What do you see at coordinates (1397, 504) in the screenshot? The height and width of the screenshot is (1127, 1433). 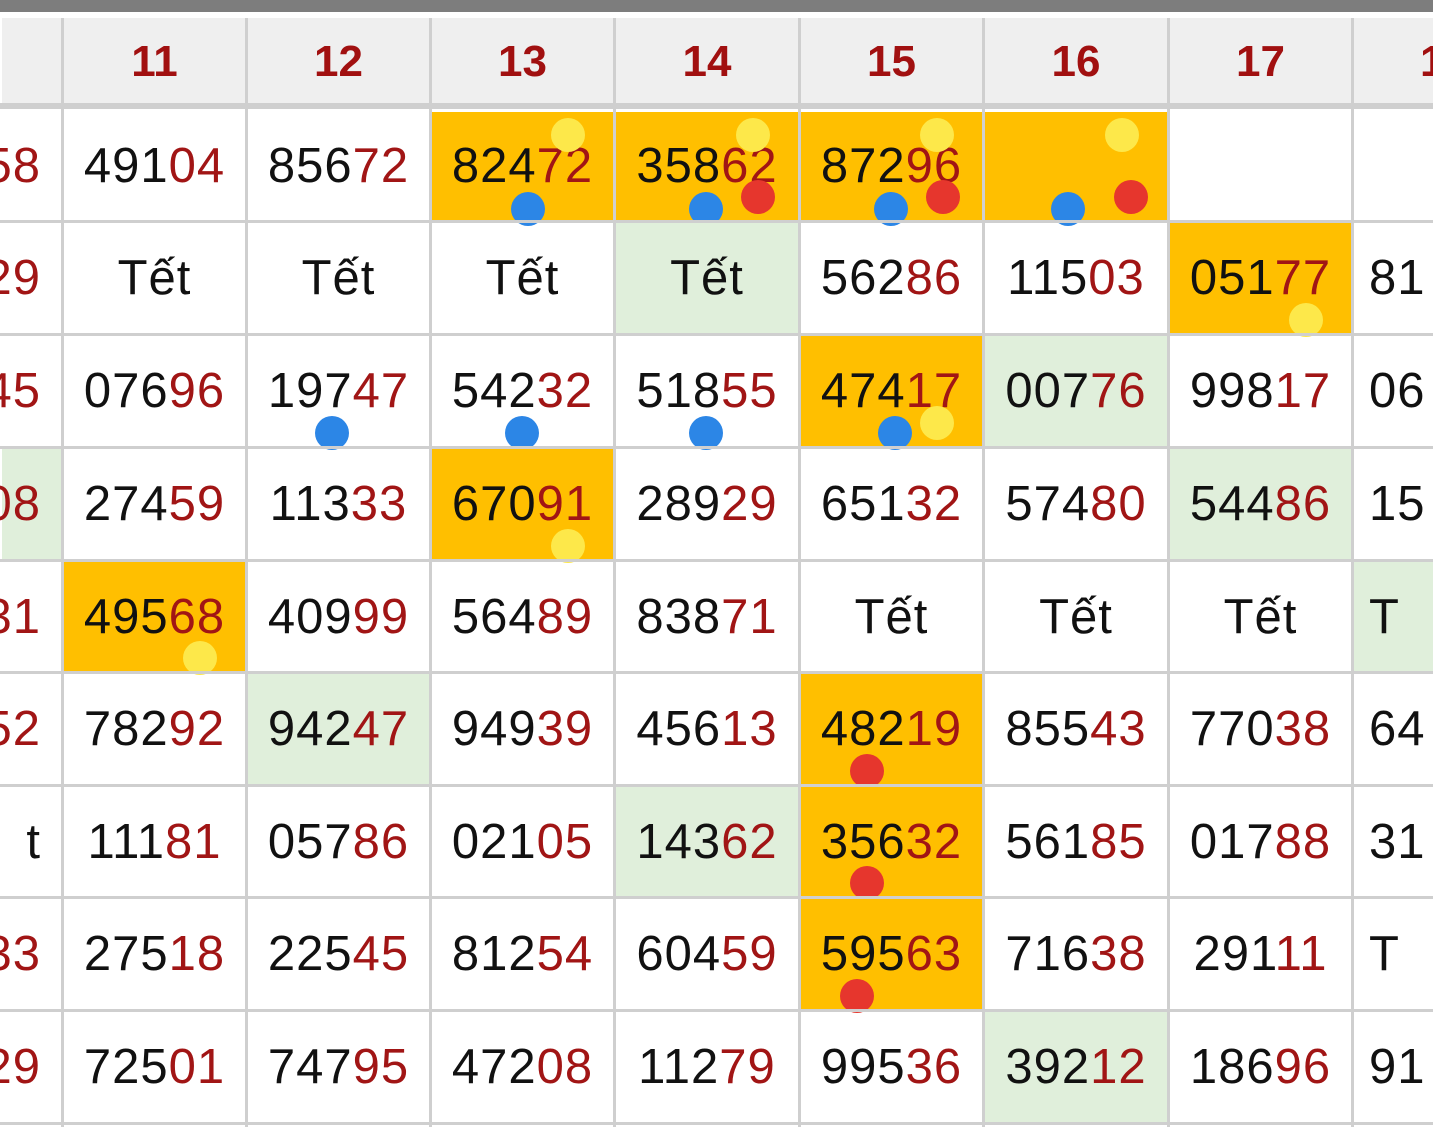 I see `leading-digits: 15` at bounding box center [1397, 504].